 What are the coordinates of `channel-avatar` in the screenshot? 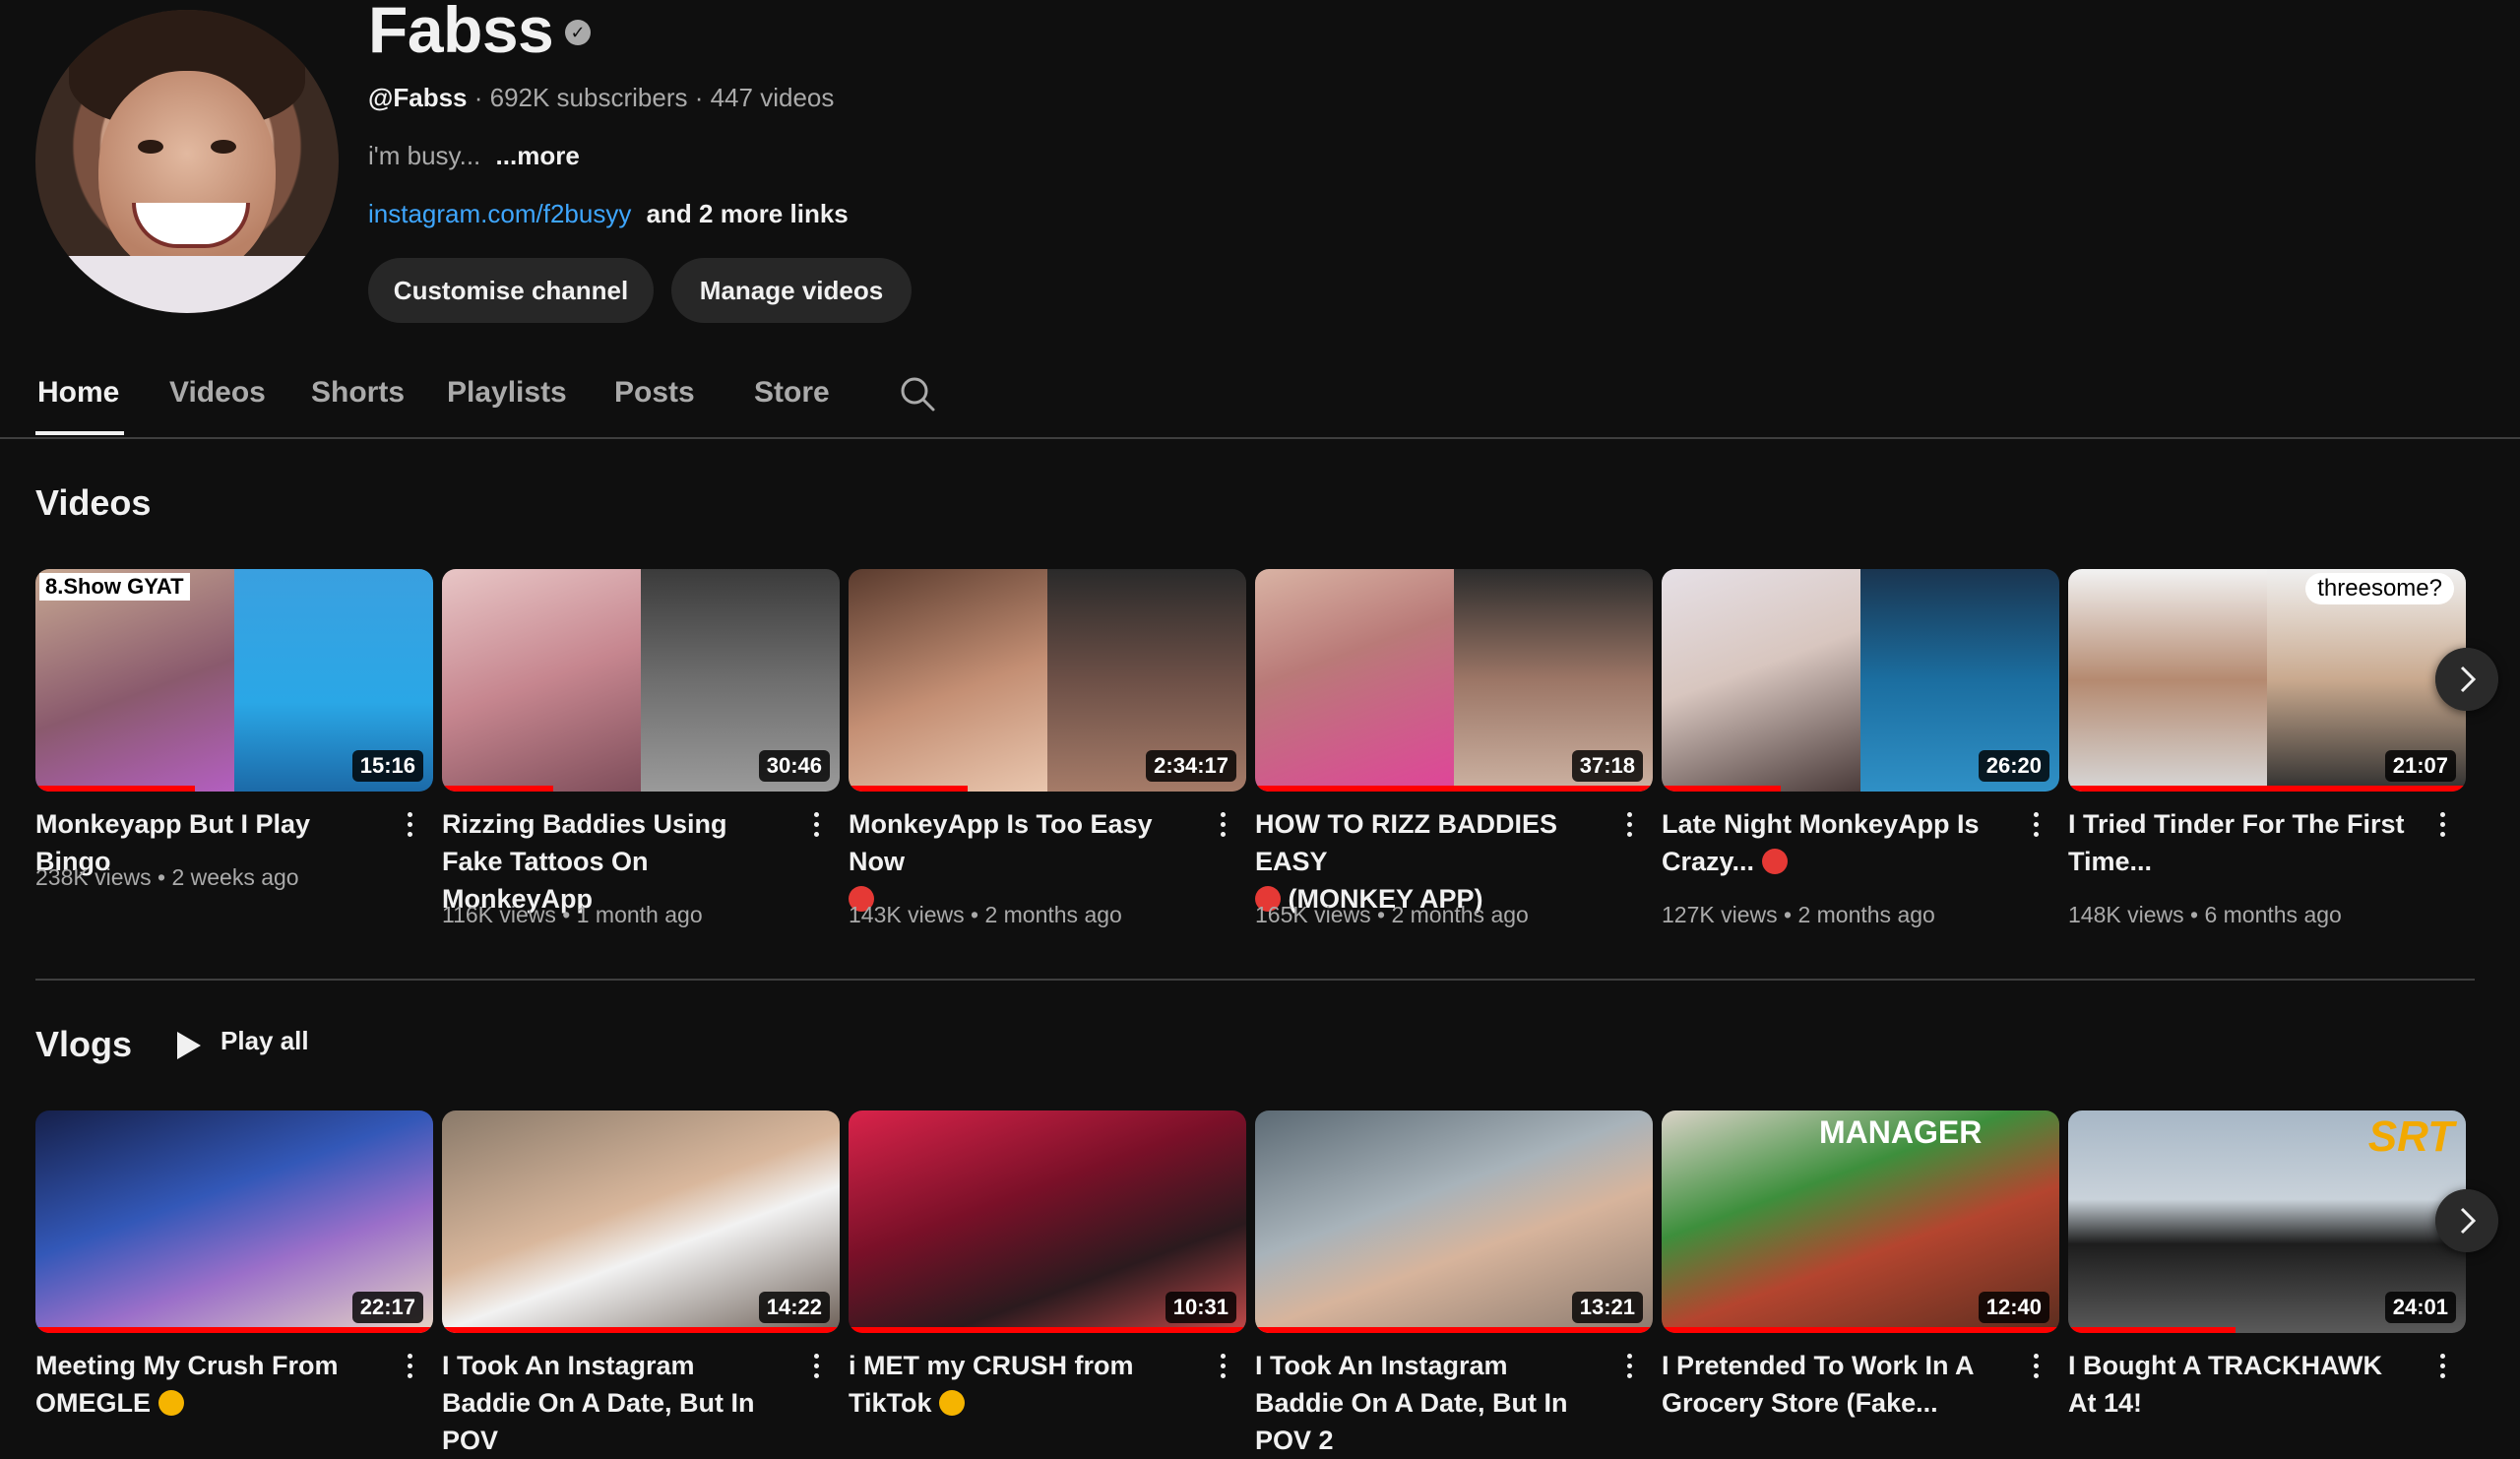 It's located at (187, 161).